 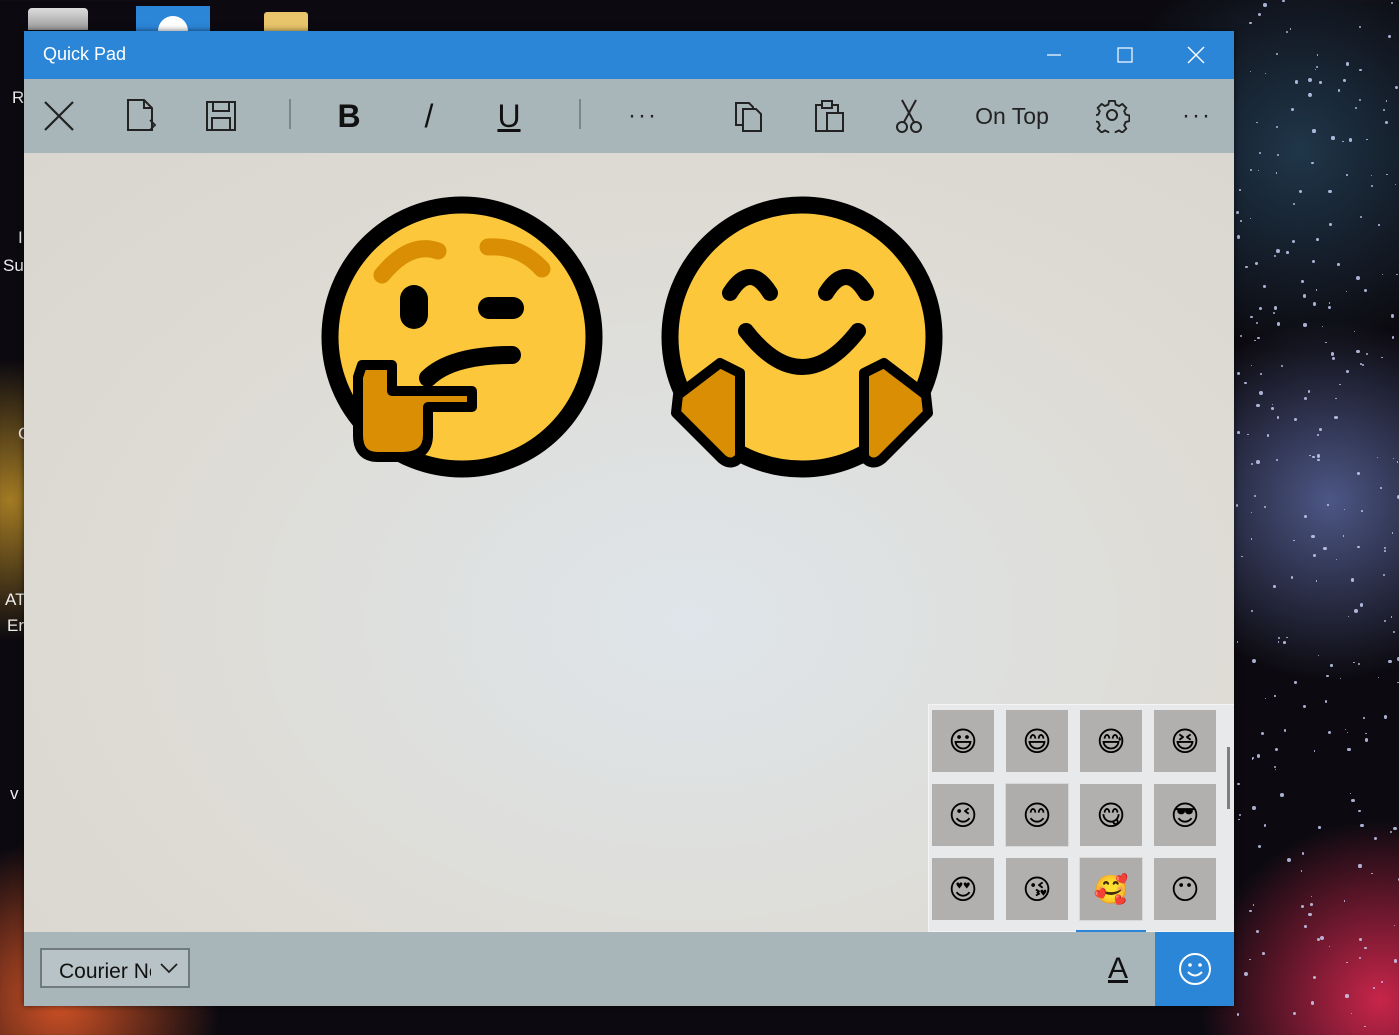 What do you see at coordinates (909, 116) in the screenshot?
I see `cut-button` at bounding box center [909, 116].